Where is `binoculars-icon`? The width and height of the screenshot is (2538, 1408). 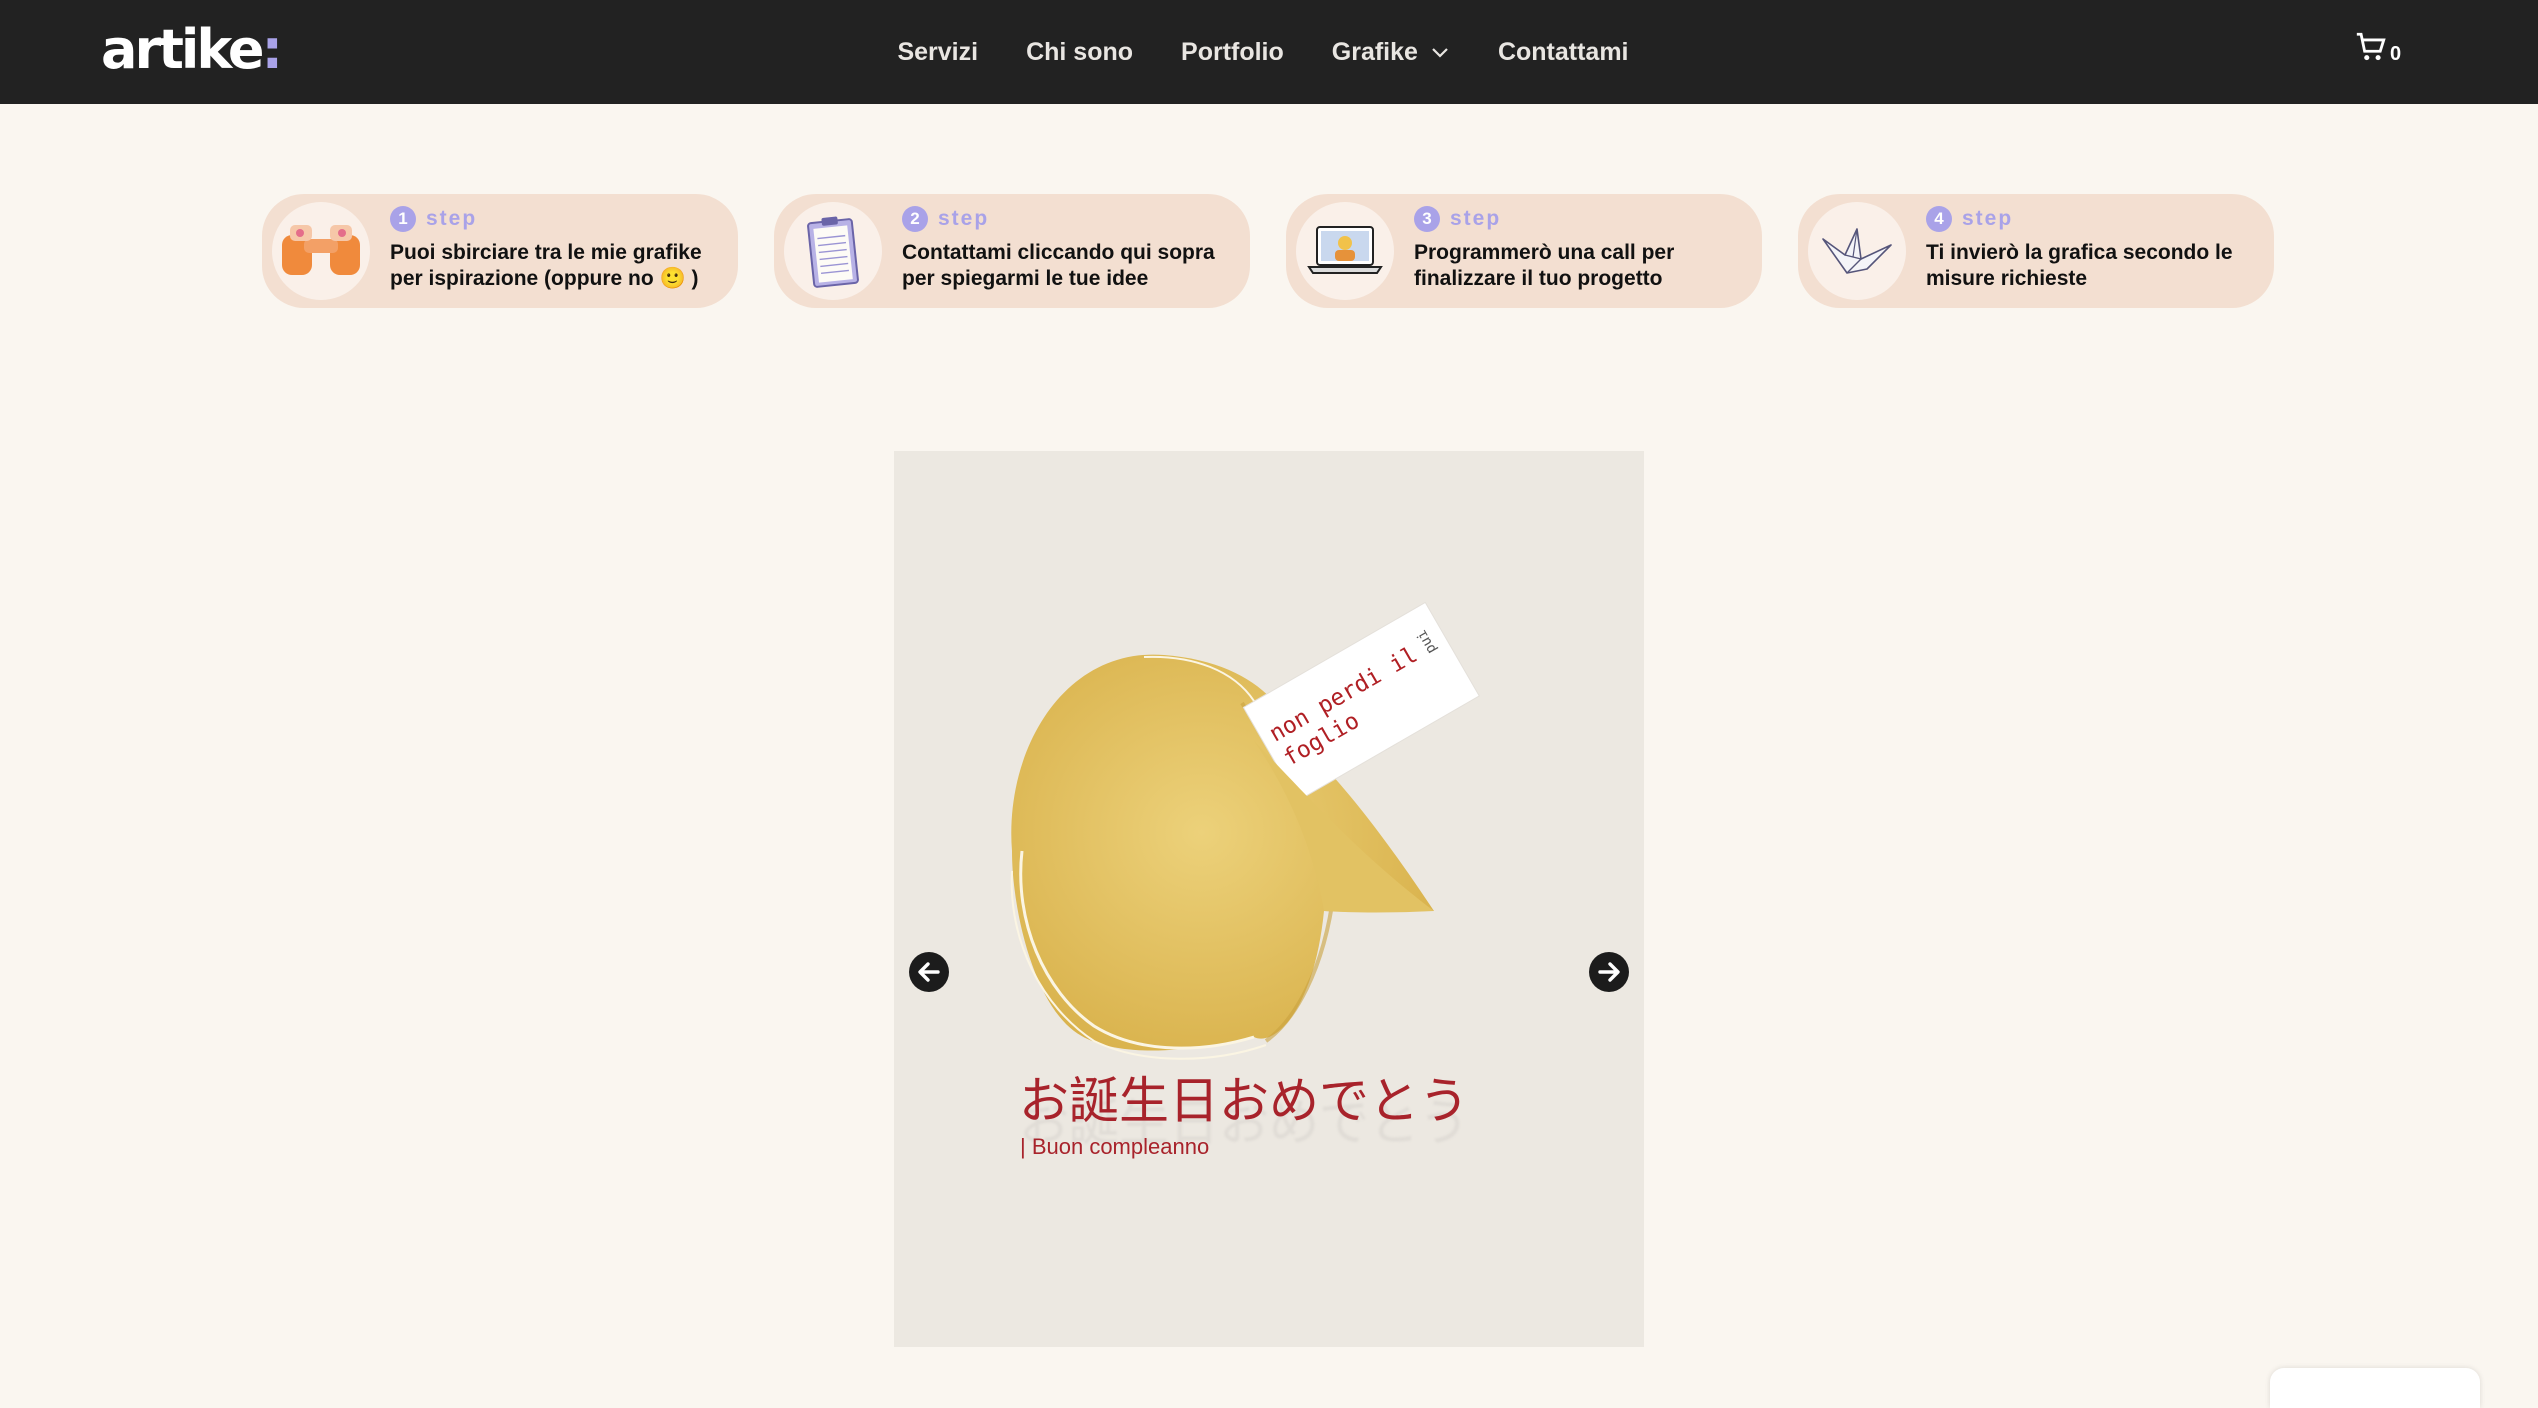 binoculars-icon is located at coordinates (321, 250).